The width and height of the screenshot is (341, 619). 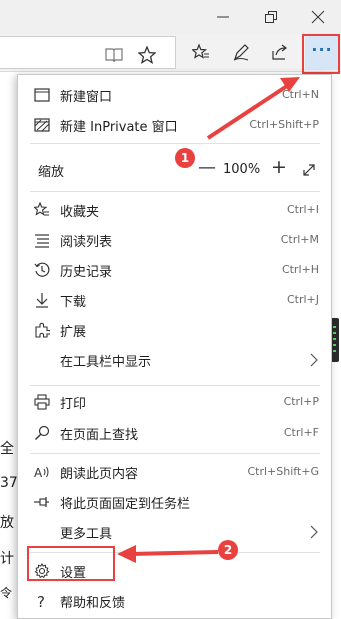 What do you see at coordinates (185, 158) in the screenshot?
I see `annotation-badge-1: 1` at bounding box center [185, 158].